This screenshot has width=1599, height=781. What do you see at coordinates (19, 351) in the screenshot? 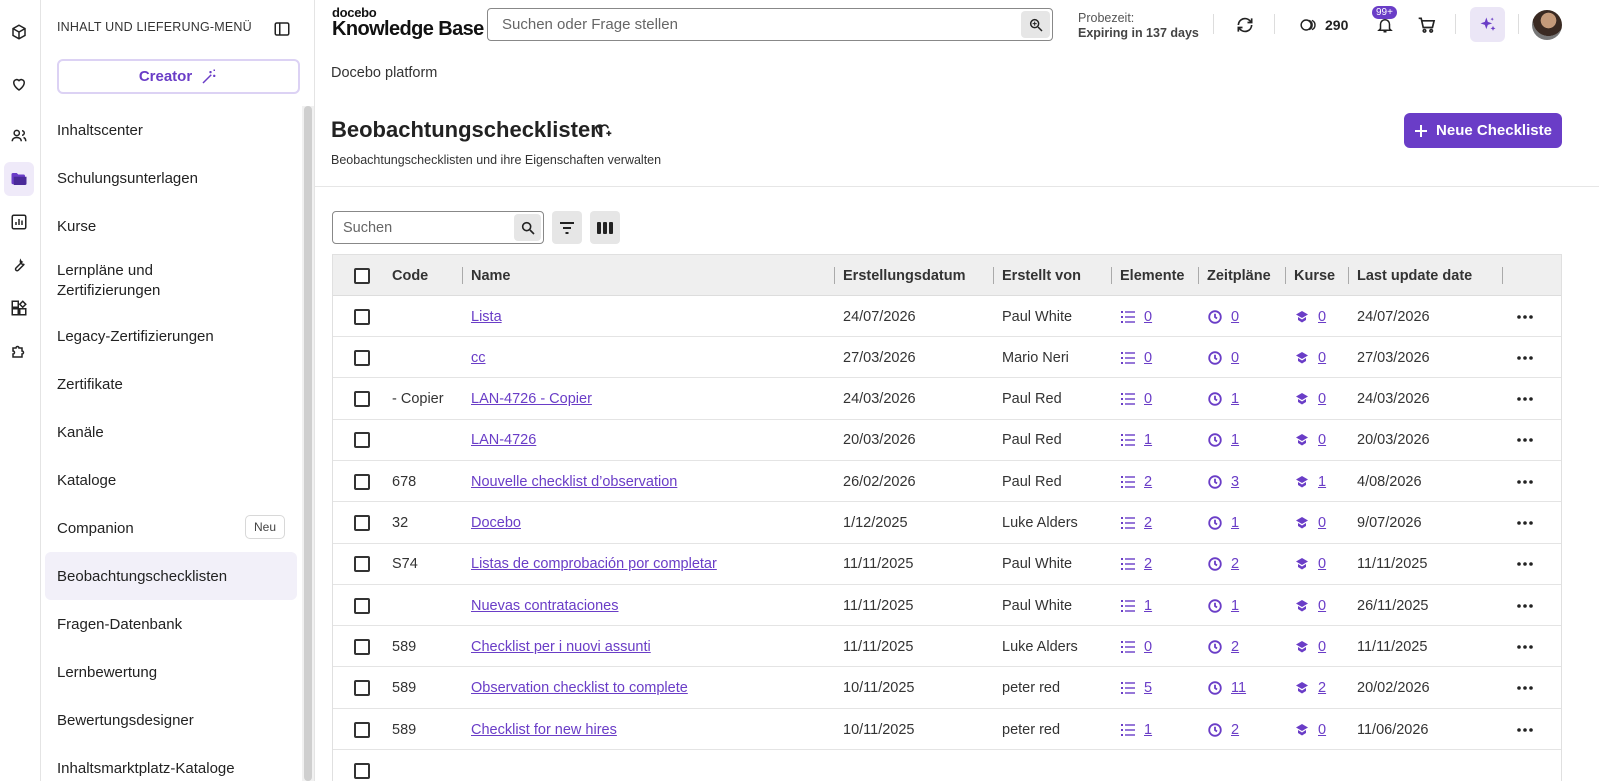
I see `puzzle-icon` at bounding box center [19, 351].